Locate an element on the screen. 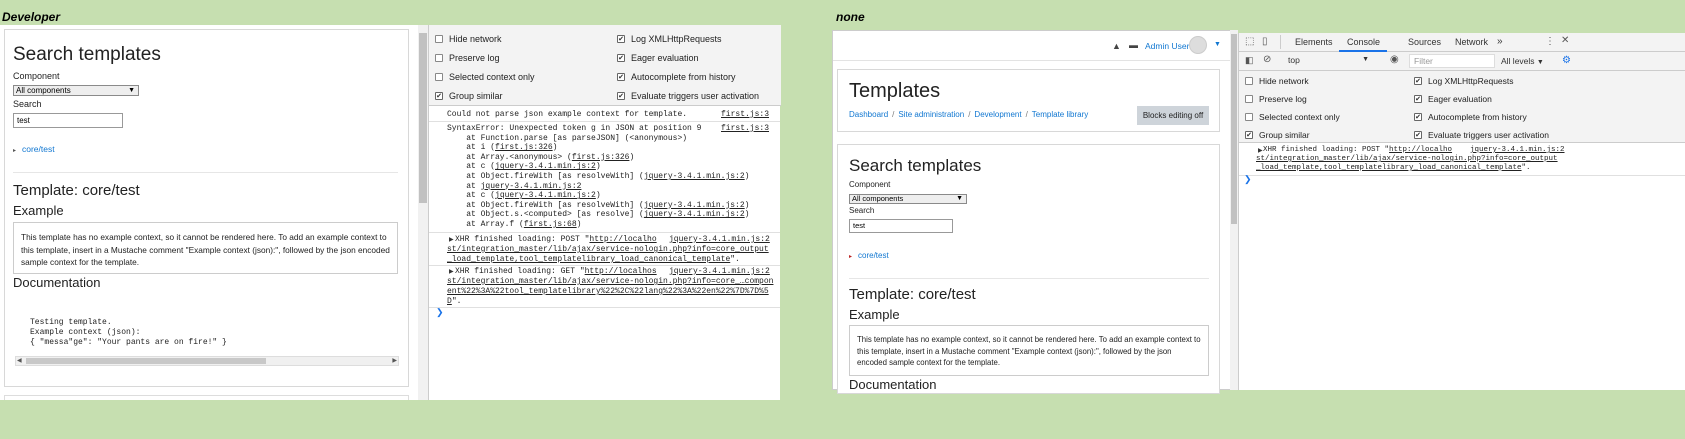 The image size is (1685, 439). breadcrumb-template-library: Template library is located at coordinates (1060, 114).